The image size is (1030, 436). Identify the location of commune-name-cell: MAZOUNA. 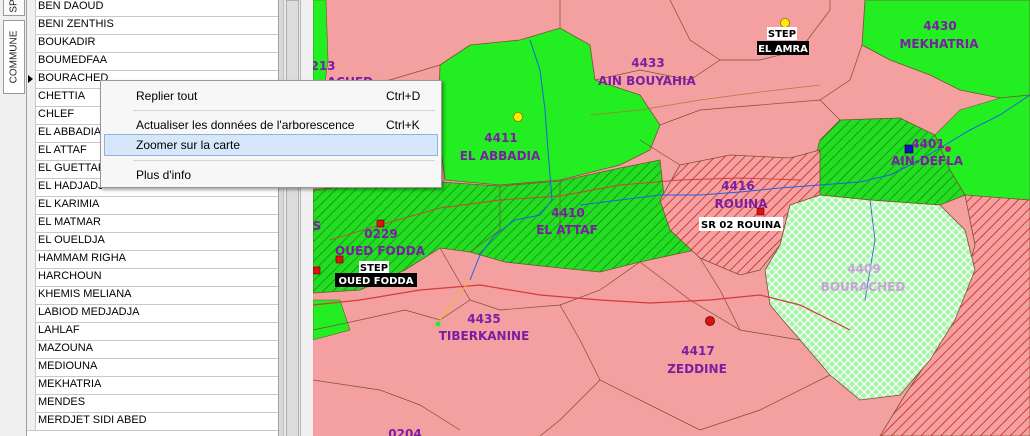
(65, 348).